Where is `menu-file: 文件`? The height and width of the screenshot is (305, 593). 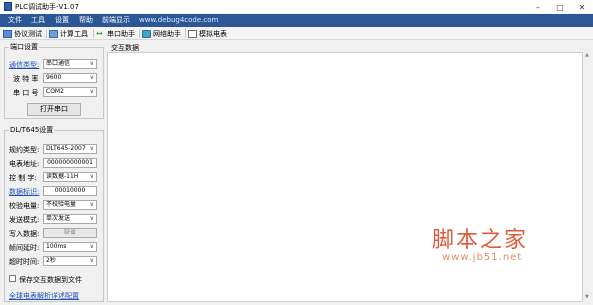
menu-file: 文件 is located at coordinates (15, 20).